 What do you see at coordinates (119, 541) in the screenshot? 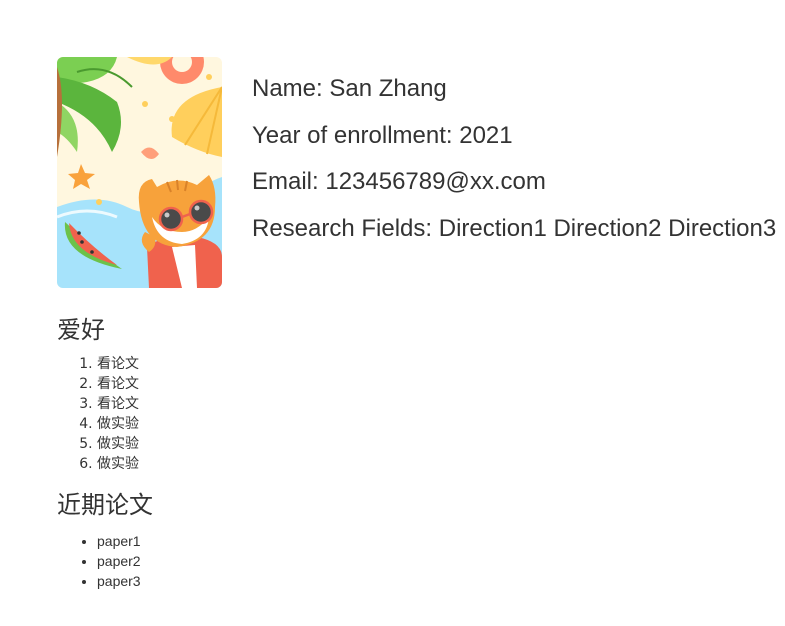
I see `list-item: paper1` at bounding box center [119, 541].